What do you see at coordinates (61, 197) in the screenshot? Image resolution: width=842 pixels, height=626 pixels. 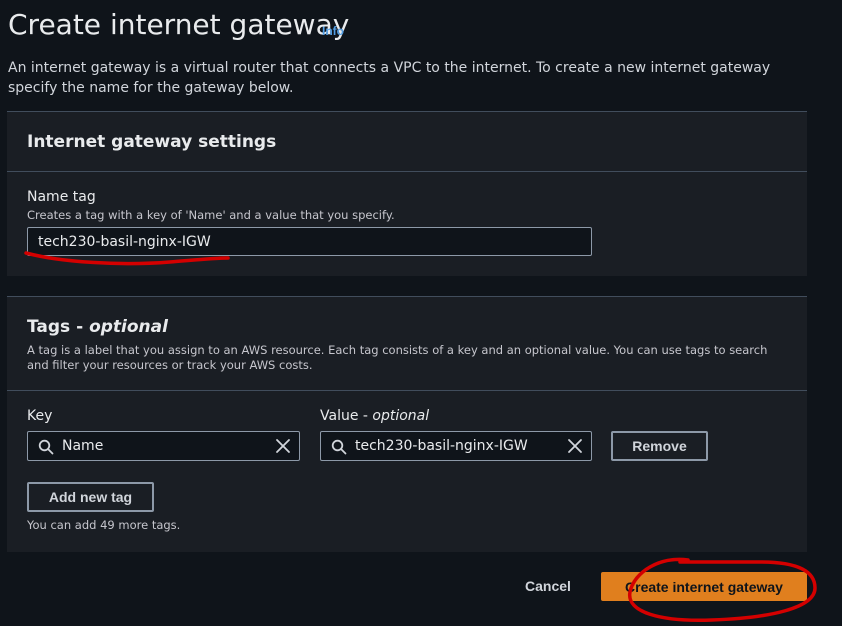 I see `name-tag-label: Name tag` at bounding box center [61, 197].